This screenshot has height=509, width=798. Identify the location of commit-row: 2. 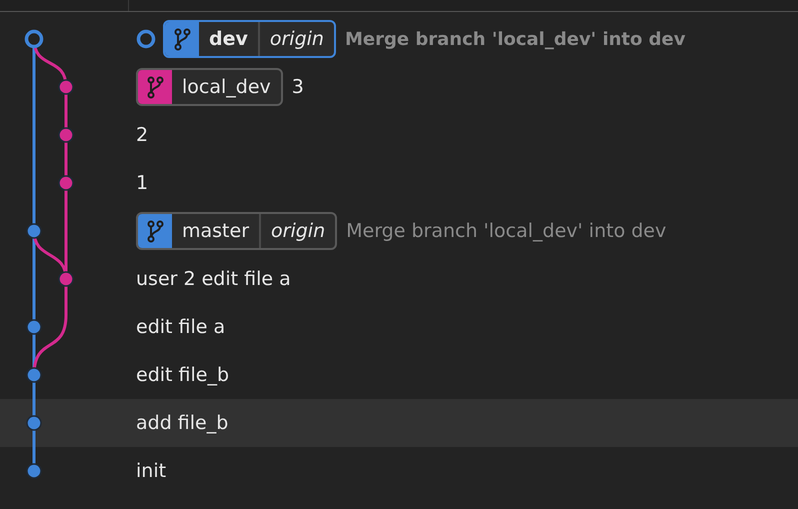
(399, 135).